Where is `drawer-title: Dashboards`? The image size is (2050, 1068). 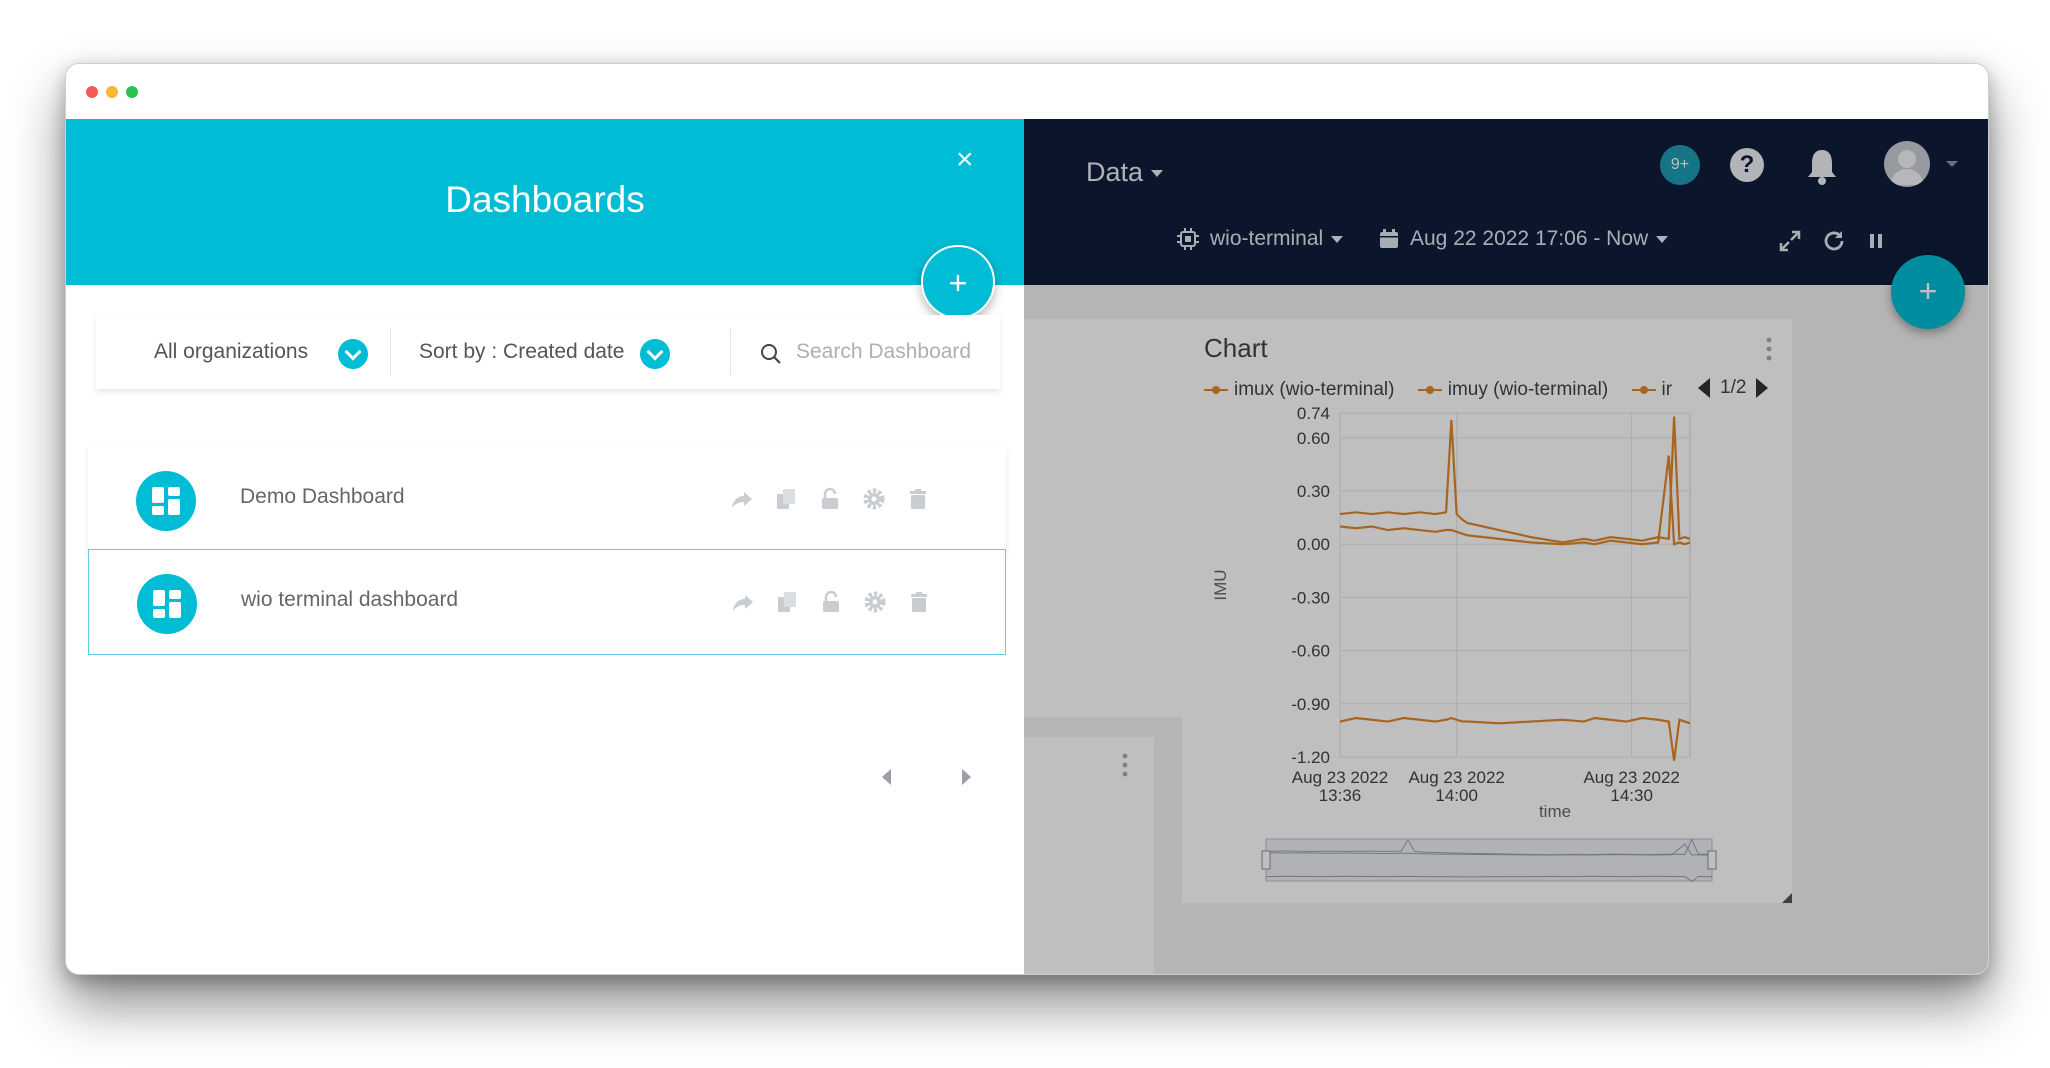
drawer-title: Dashboards is located at coordinates (545, 199).